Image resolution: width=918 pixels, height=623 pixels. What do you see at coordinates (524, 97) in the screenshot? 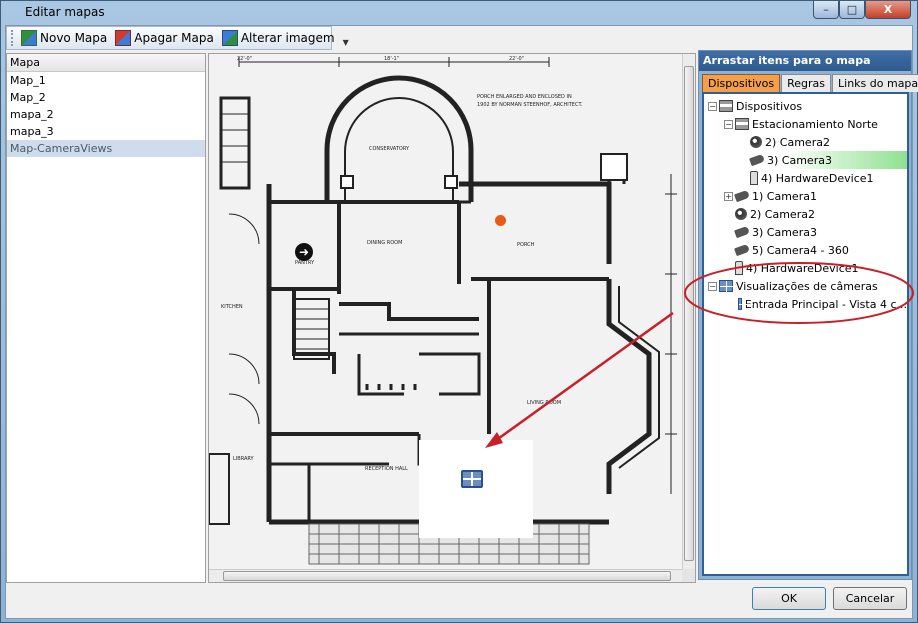
I see `plan-note: PORCH ENLARGED AND ENCLOSED IN` at bounding box center [524, 97].